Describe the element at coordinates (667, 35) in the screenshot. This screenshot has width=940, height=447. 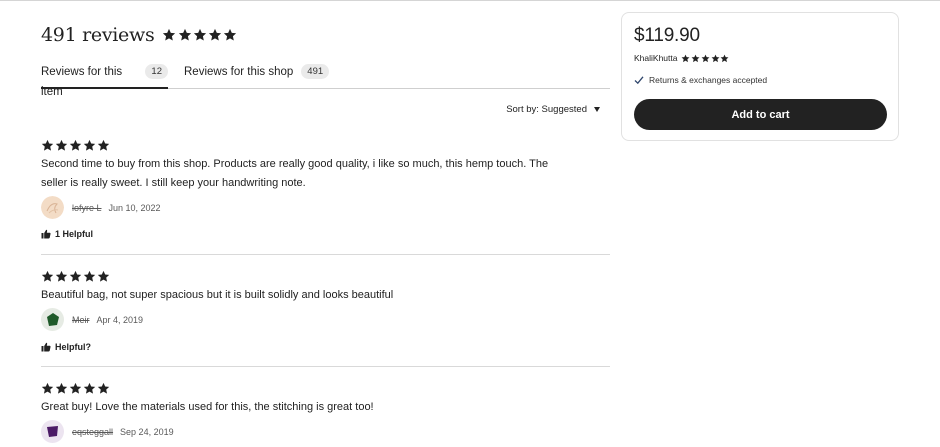
I see `price: $119.90` at that location.